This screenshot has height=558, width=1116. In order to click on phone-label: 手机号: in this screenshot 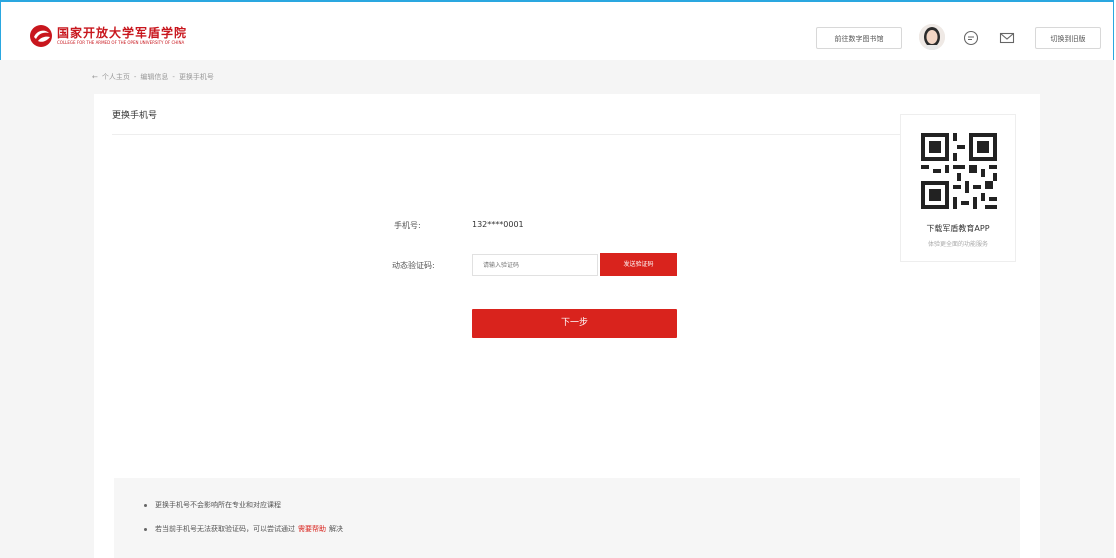, I will do `click(407, 225)`.